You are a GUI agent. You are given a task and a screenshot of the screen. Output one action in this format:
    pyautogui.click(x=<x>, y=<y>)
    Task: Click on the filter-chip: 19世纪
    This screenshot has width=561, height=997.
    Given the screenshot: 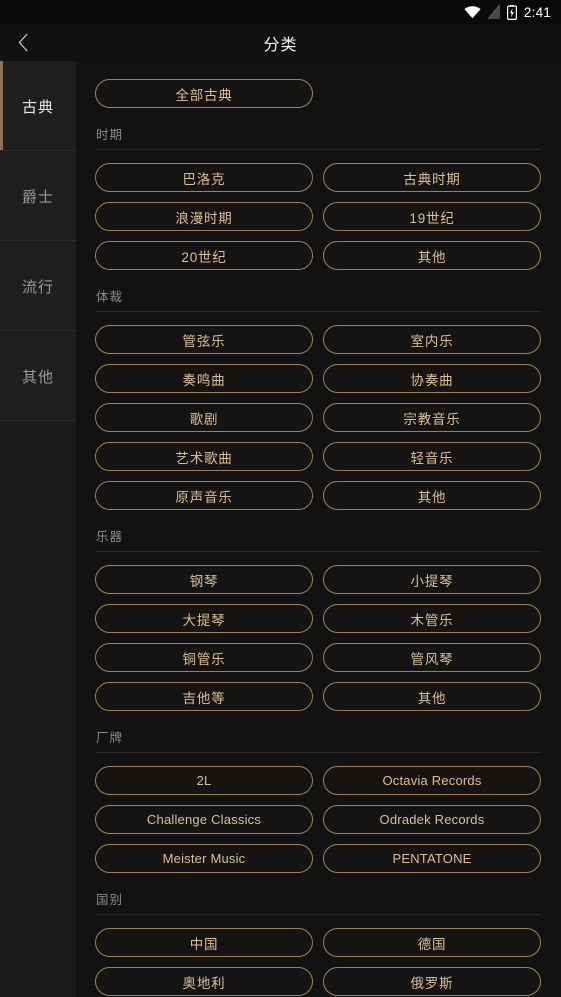 What is the action you would take?
    pyautogui.click(x=432, y=216)
    